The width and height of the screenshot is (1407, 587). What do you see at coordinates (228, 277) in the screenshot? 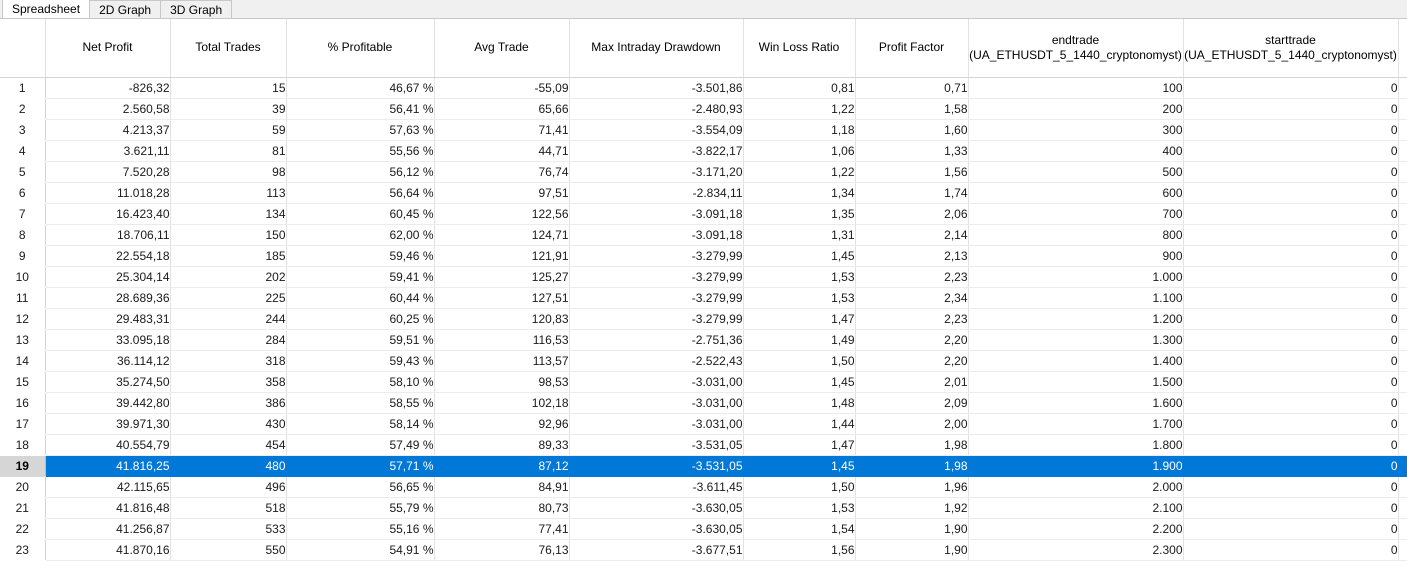
I see `cell-total-trades: 202` at bounding box center [228, 277].